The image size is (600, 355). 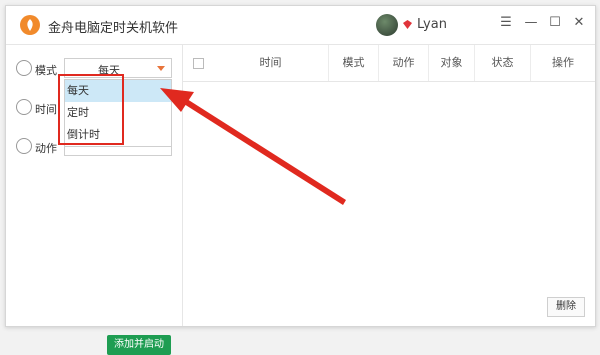 What do you see at coordinates (253, 146) in the screenshot?
I see `annotation-arrow-icon` at bounding box center [253, 146].